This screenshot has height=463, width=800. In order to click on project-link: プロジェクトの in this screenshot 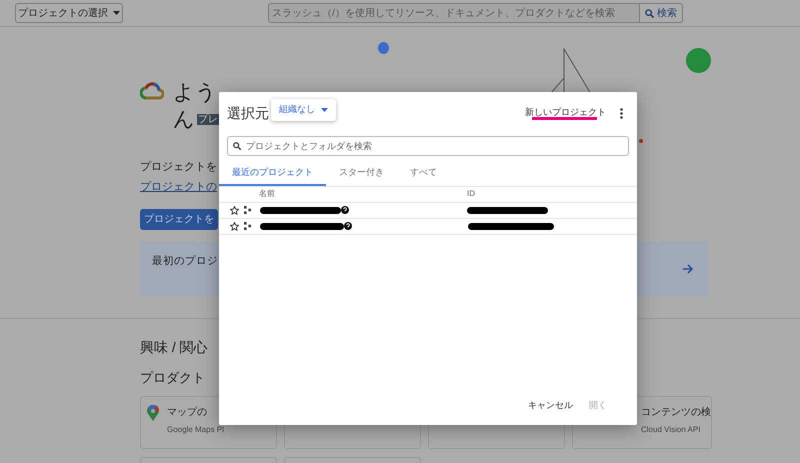, I will do `click(178, 186)`.